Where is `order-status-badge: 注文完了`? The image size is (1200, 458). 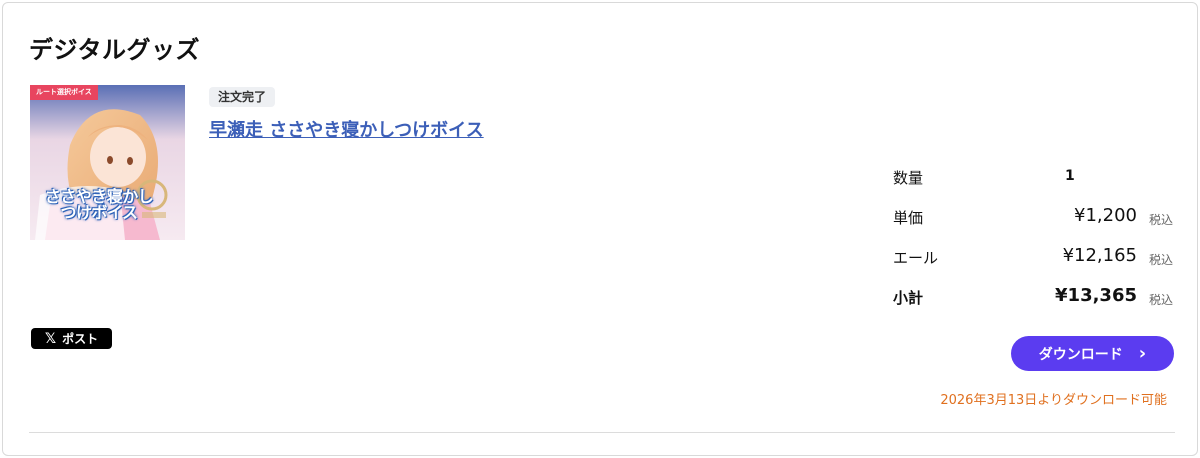 order-status-badge: 注文完了 is located at coordinates (242, 97).